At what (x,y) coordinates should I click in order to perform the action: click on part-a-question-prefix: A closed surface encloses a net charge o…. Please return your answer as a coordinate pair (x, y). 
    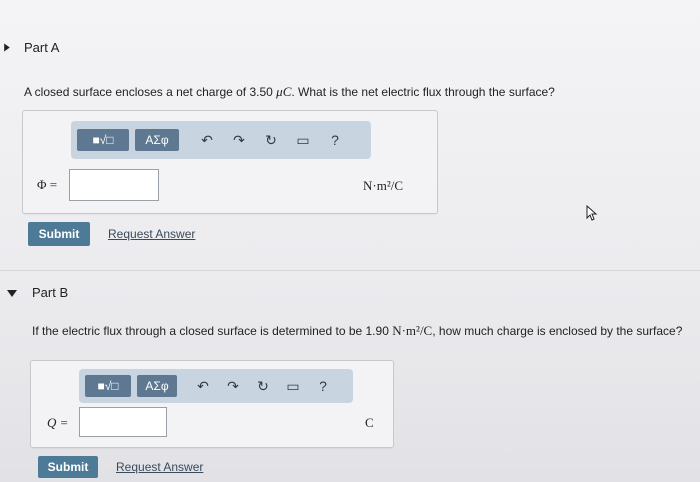
    Looking at the image, I should click on (148, 92).